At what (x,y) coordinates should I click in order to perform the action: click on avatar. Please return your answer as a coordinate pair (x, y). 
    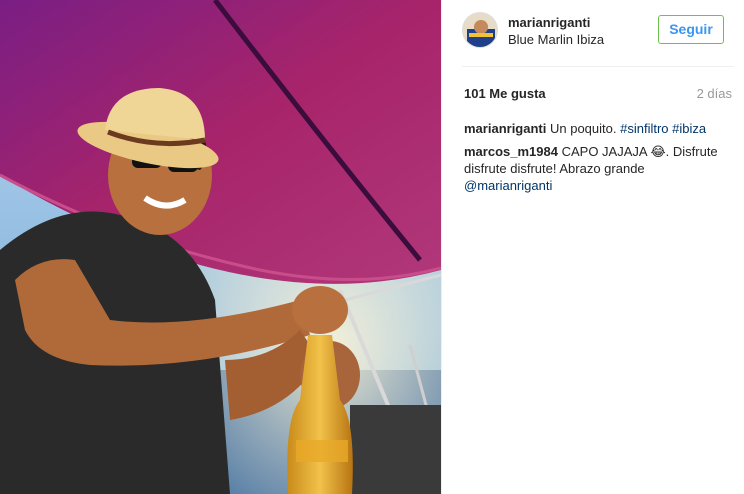
    Looking at the image, I should click on (480, 30).